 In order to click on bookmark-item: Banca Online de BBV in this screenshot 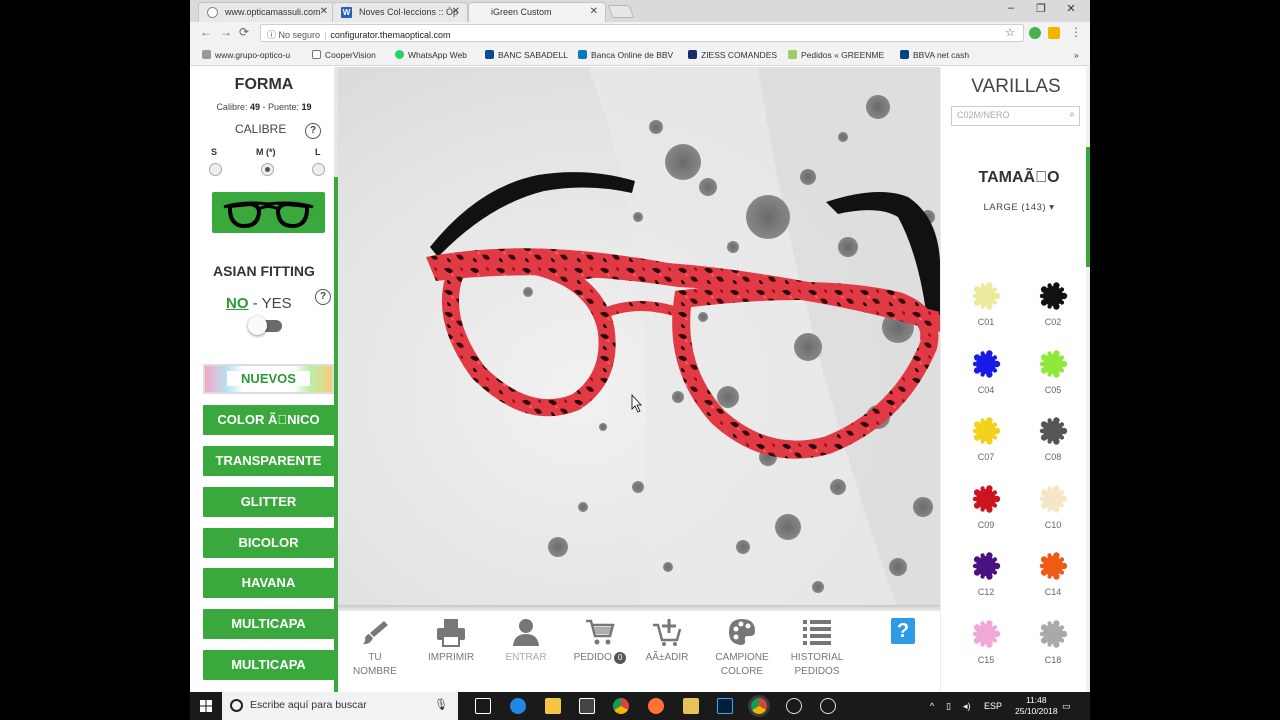, I will do `click(625, 55)`.